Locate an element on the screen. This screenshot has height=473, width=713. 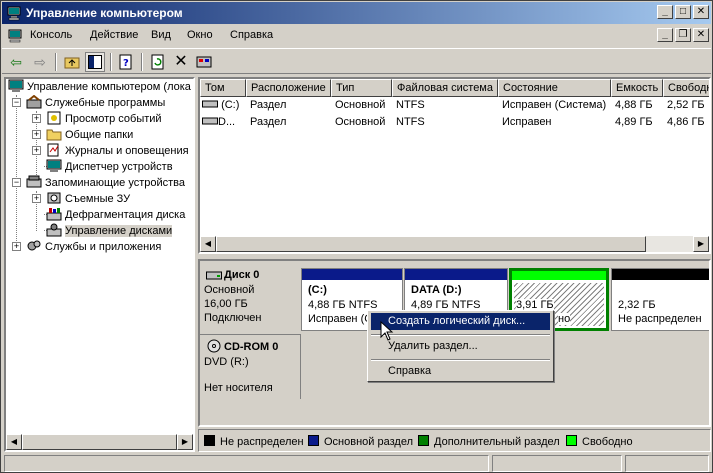
column-header-layout: Расположение is located at coordinates (288, 88).